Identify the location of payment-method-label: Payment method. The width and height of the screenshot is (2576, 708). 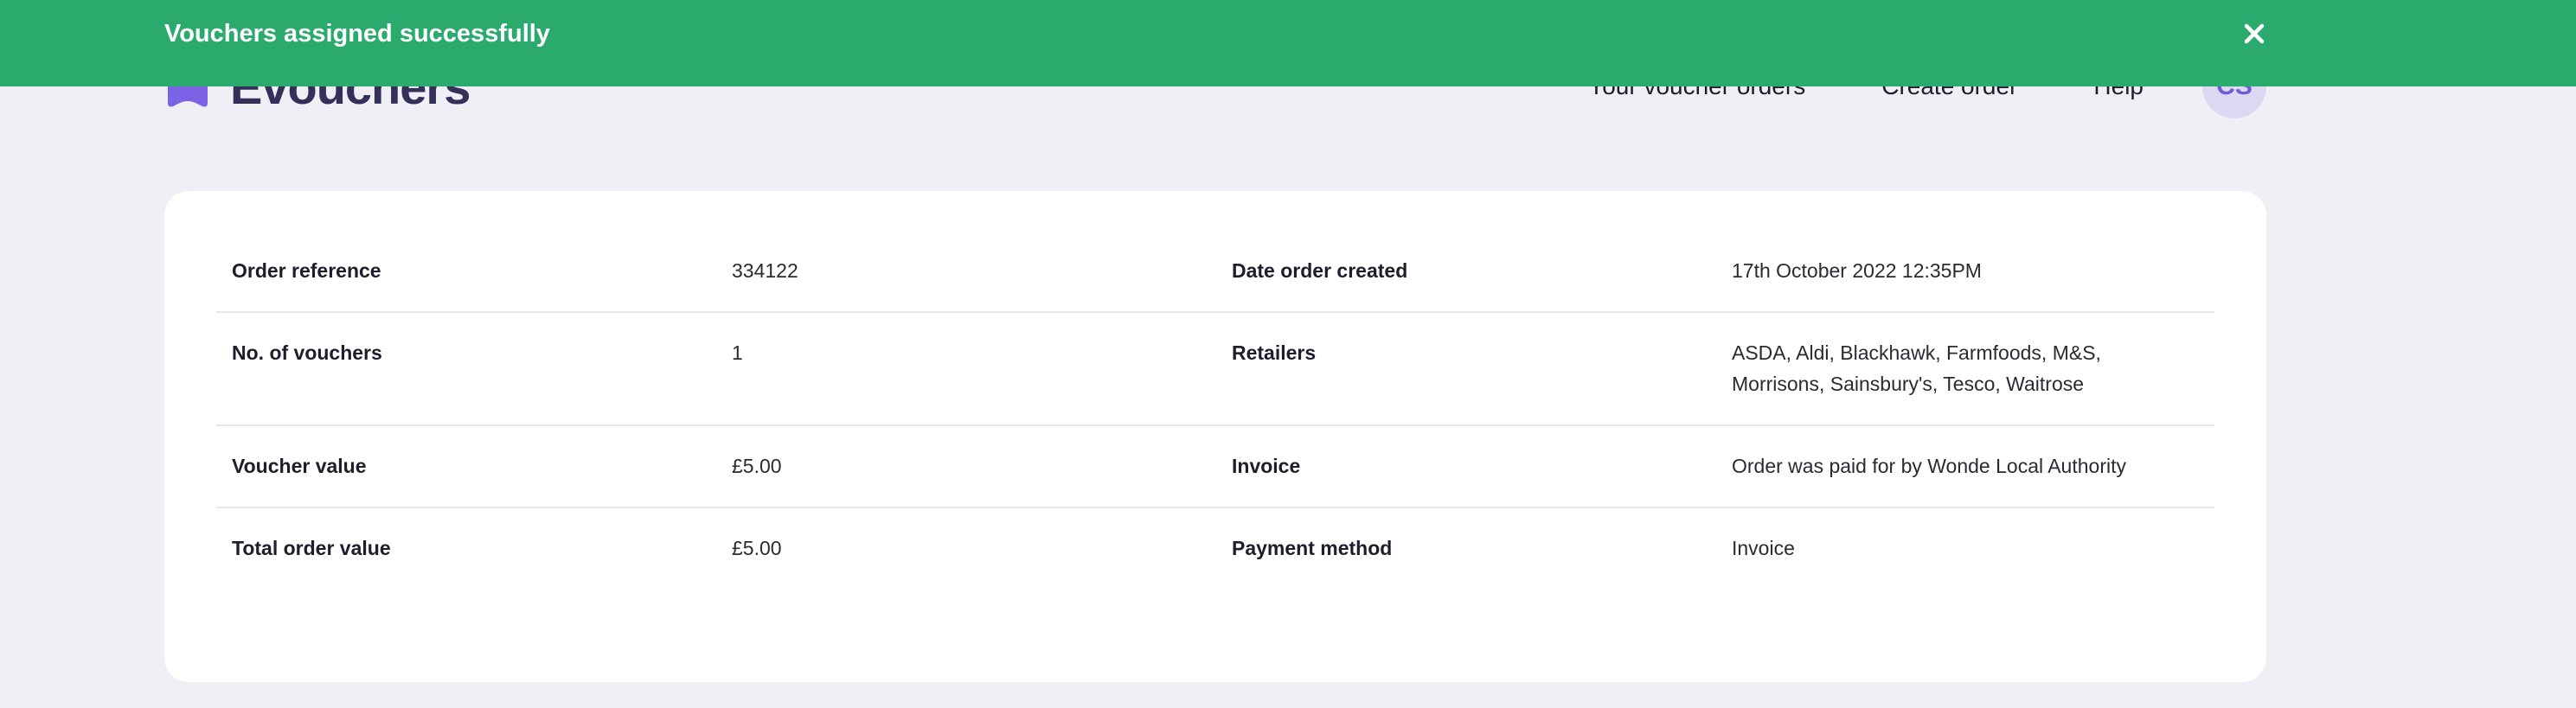
(1312, 548).